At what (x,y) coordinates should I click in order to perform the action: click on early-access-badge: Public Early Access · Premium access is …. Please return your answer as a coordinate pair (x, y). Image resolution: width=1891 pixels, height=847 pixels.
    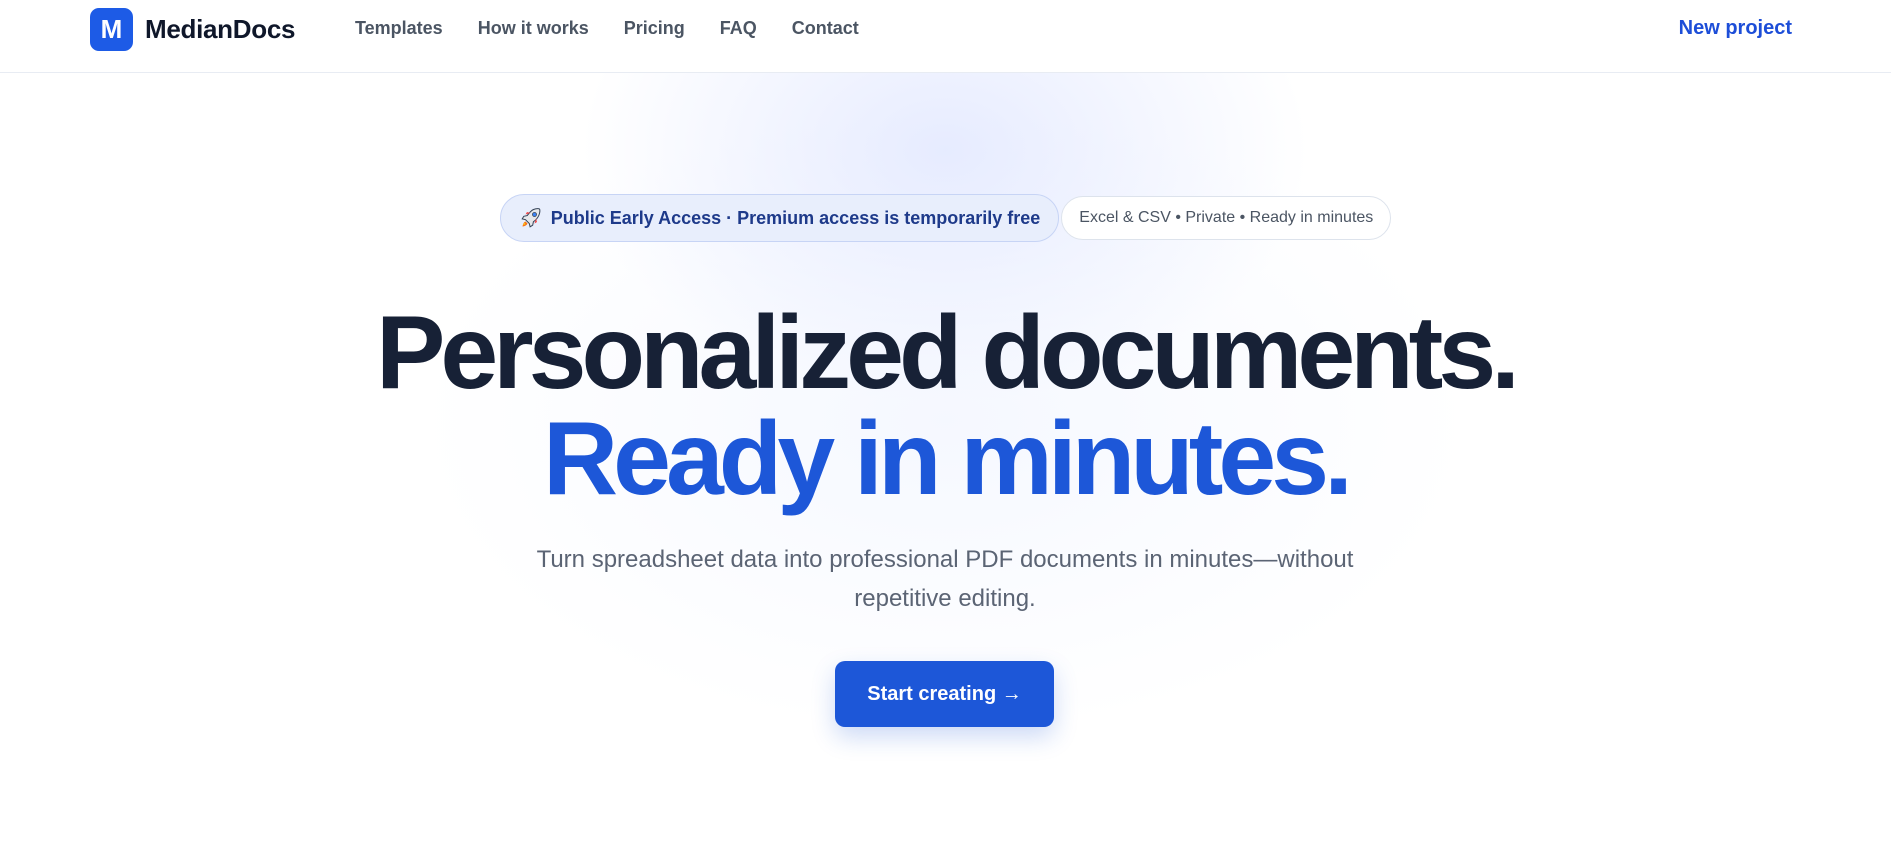
    Looking at the image, I should click on (779, 218).